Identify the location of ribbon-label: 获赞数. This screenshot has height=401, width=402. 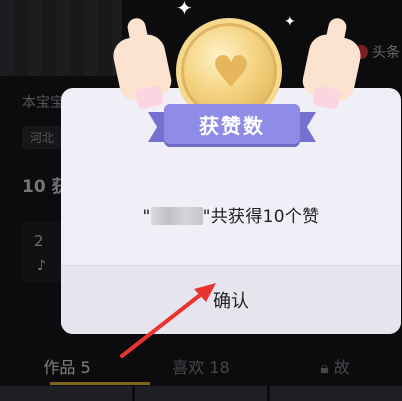
(232, 125).